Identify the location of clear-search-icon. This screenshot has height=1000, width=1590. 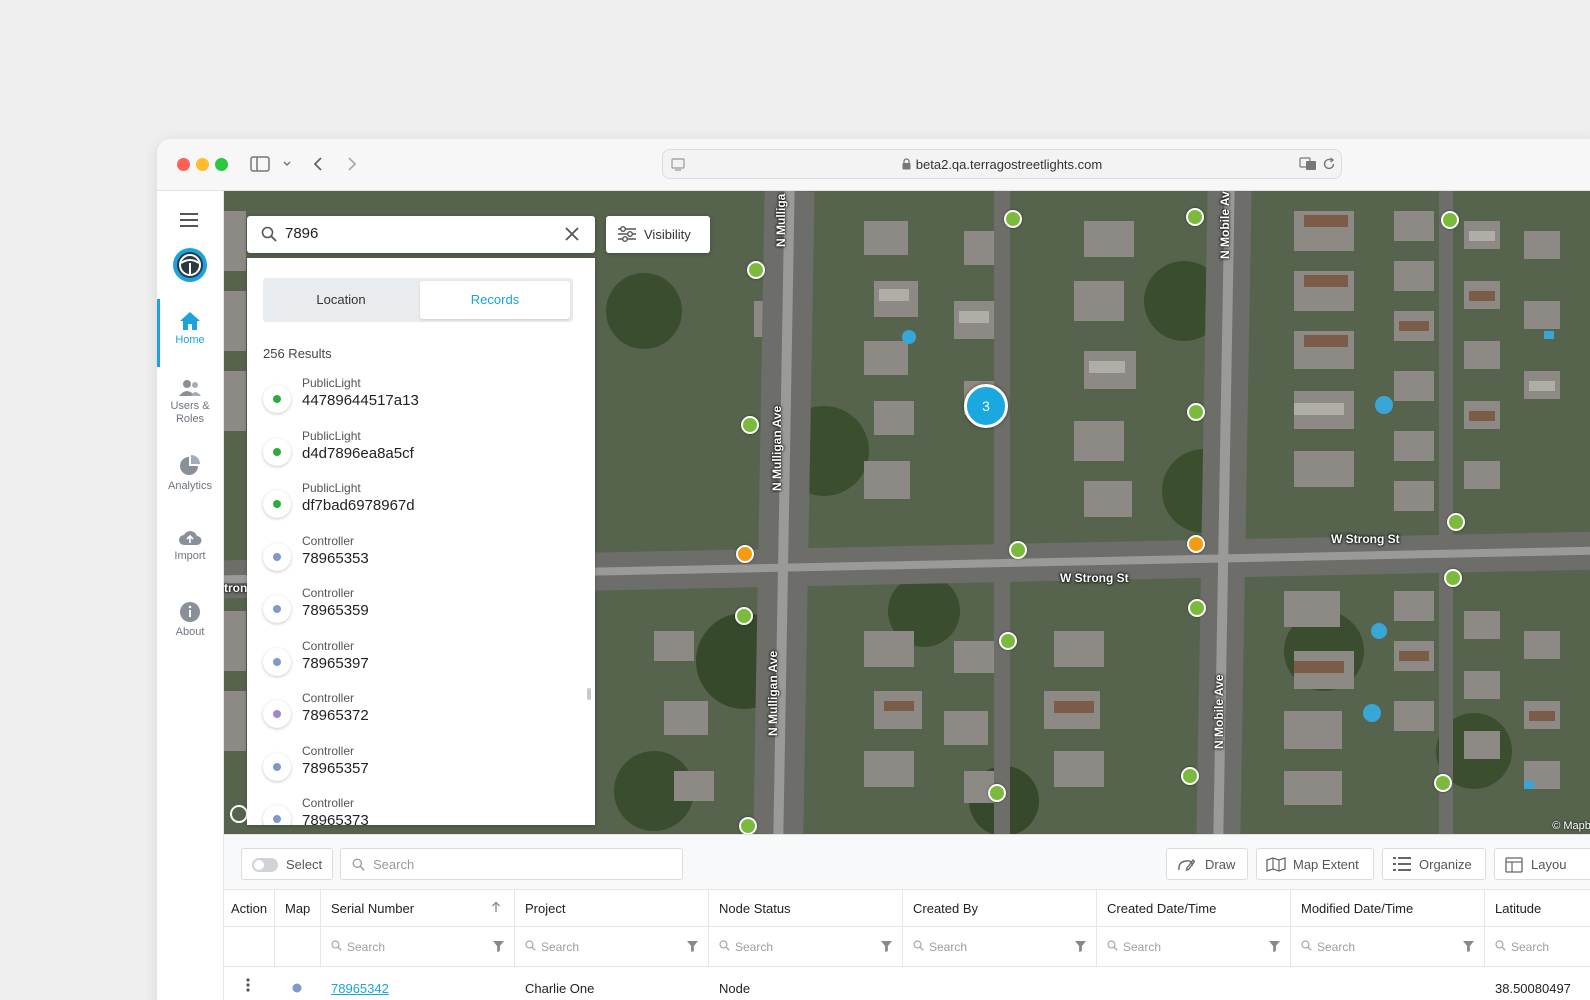
(572, 236).